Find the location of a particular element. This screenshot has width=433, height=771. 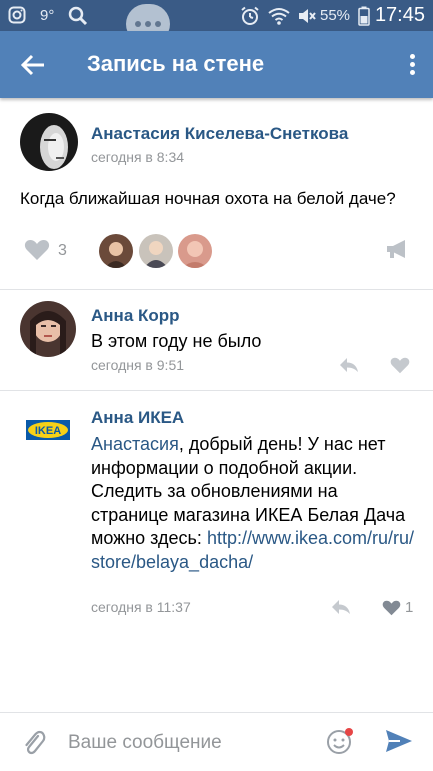

post-time: сегодня в 8:34 is located at coordinates (138, 157).